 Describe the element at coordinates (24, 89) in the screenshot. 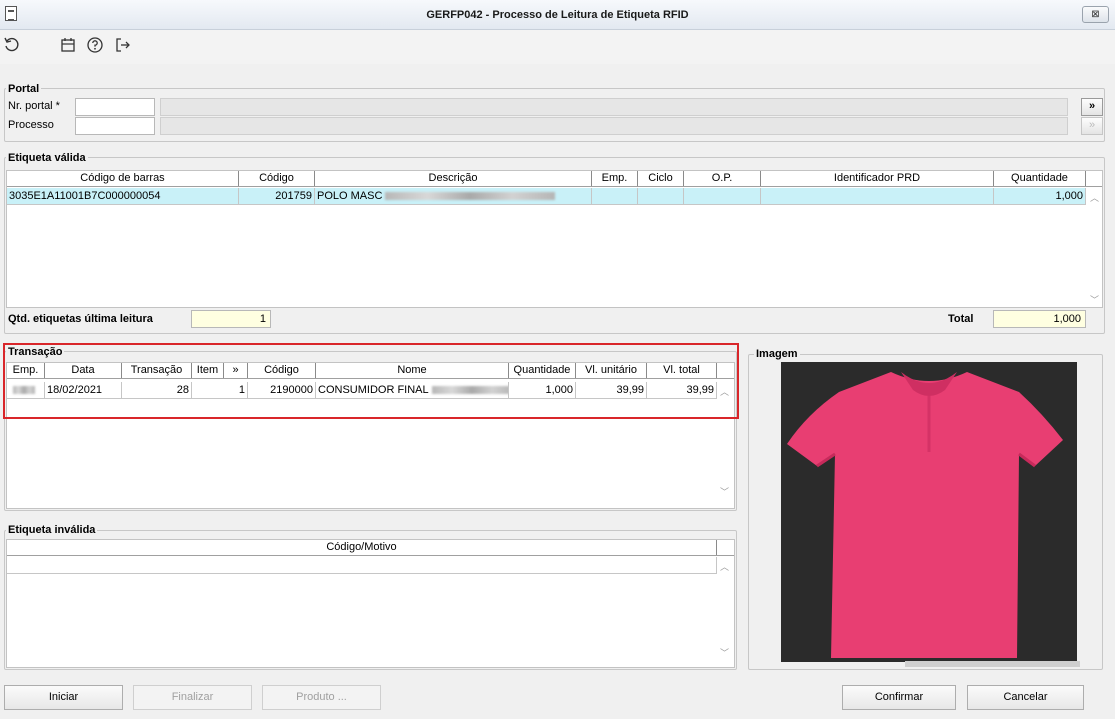

I see `portal-group-label: Portal` at that location.